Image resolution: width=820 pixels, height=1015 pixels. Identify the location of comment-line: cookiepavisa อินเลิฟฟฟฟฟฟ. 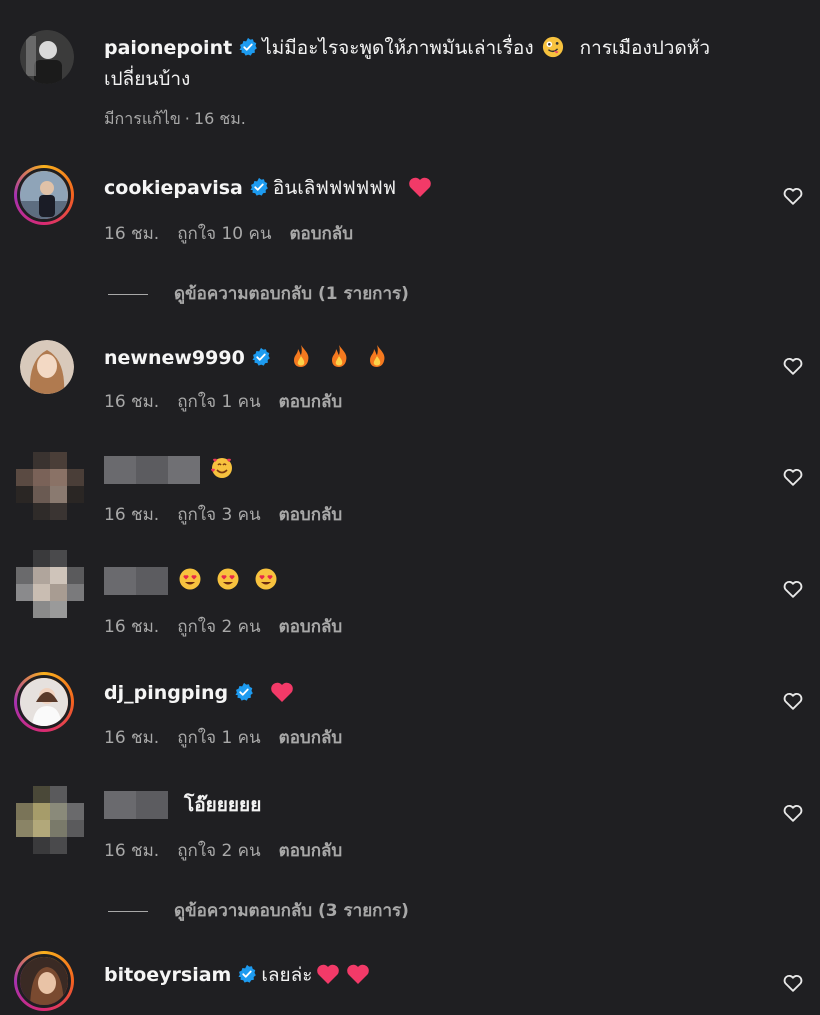
(268, 188).